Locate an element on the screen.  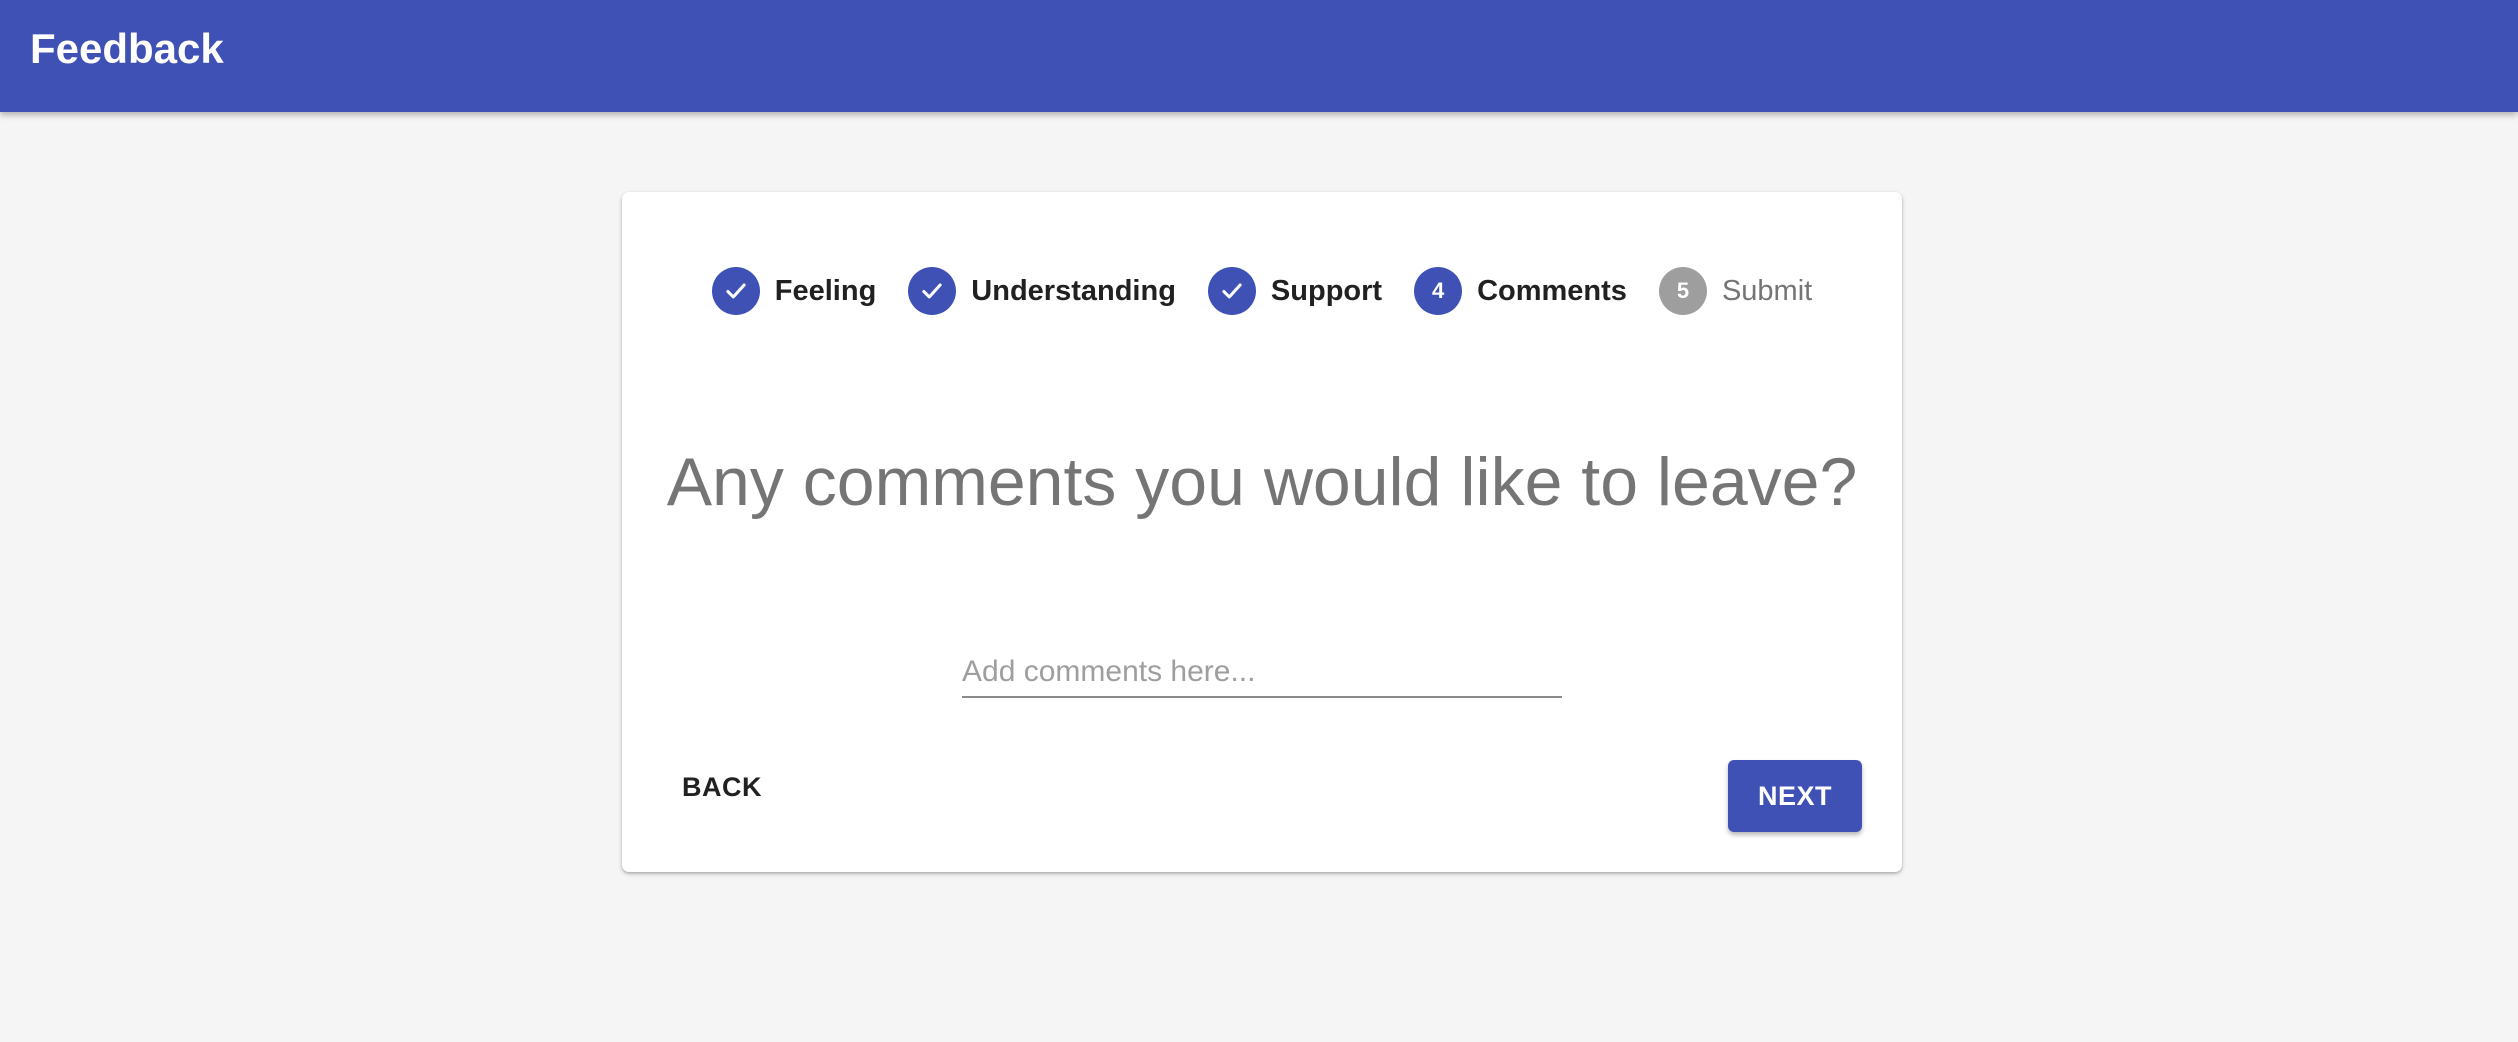
app-bar: Feedback is located at coordinates (1259, 56).